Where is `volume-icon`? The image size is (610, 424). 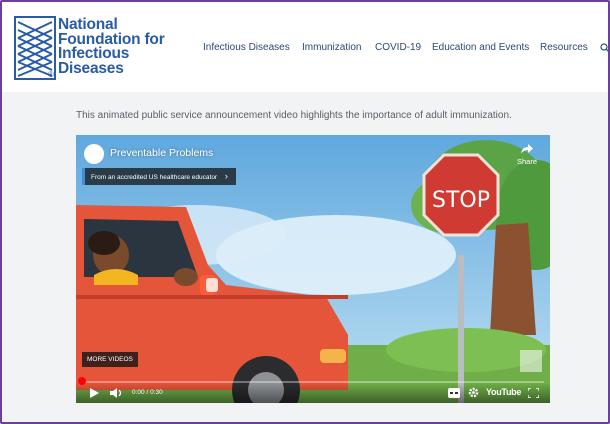 volume-icon is located at coordinates (116, 393).